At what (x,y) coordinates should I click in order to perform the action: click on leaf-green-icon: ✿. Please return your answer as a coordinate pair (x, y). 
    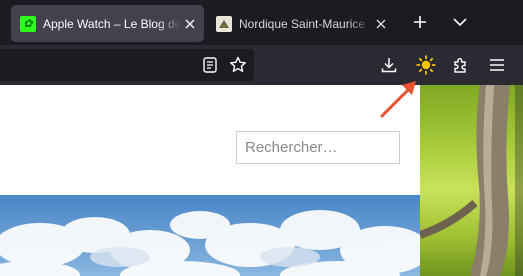
    Looking at the image, I should click on (28, 23).